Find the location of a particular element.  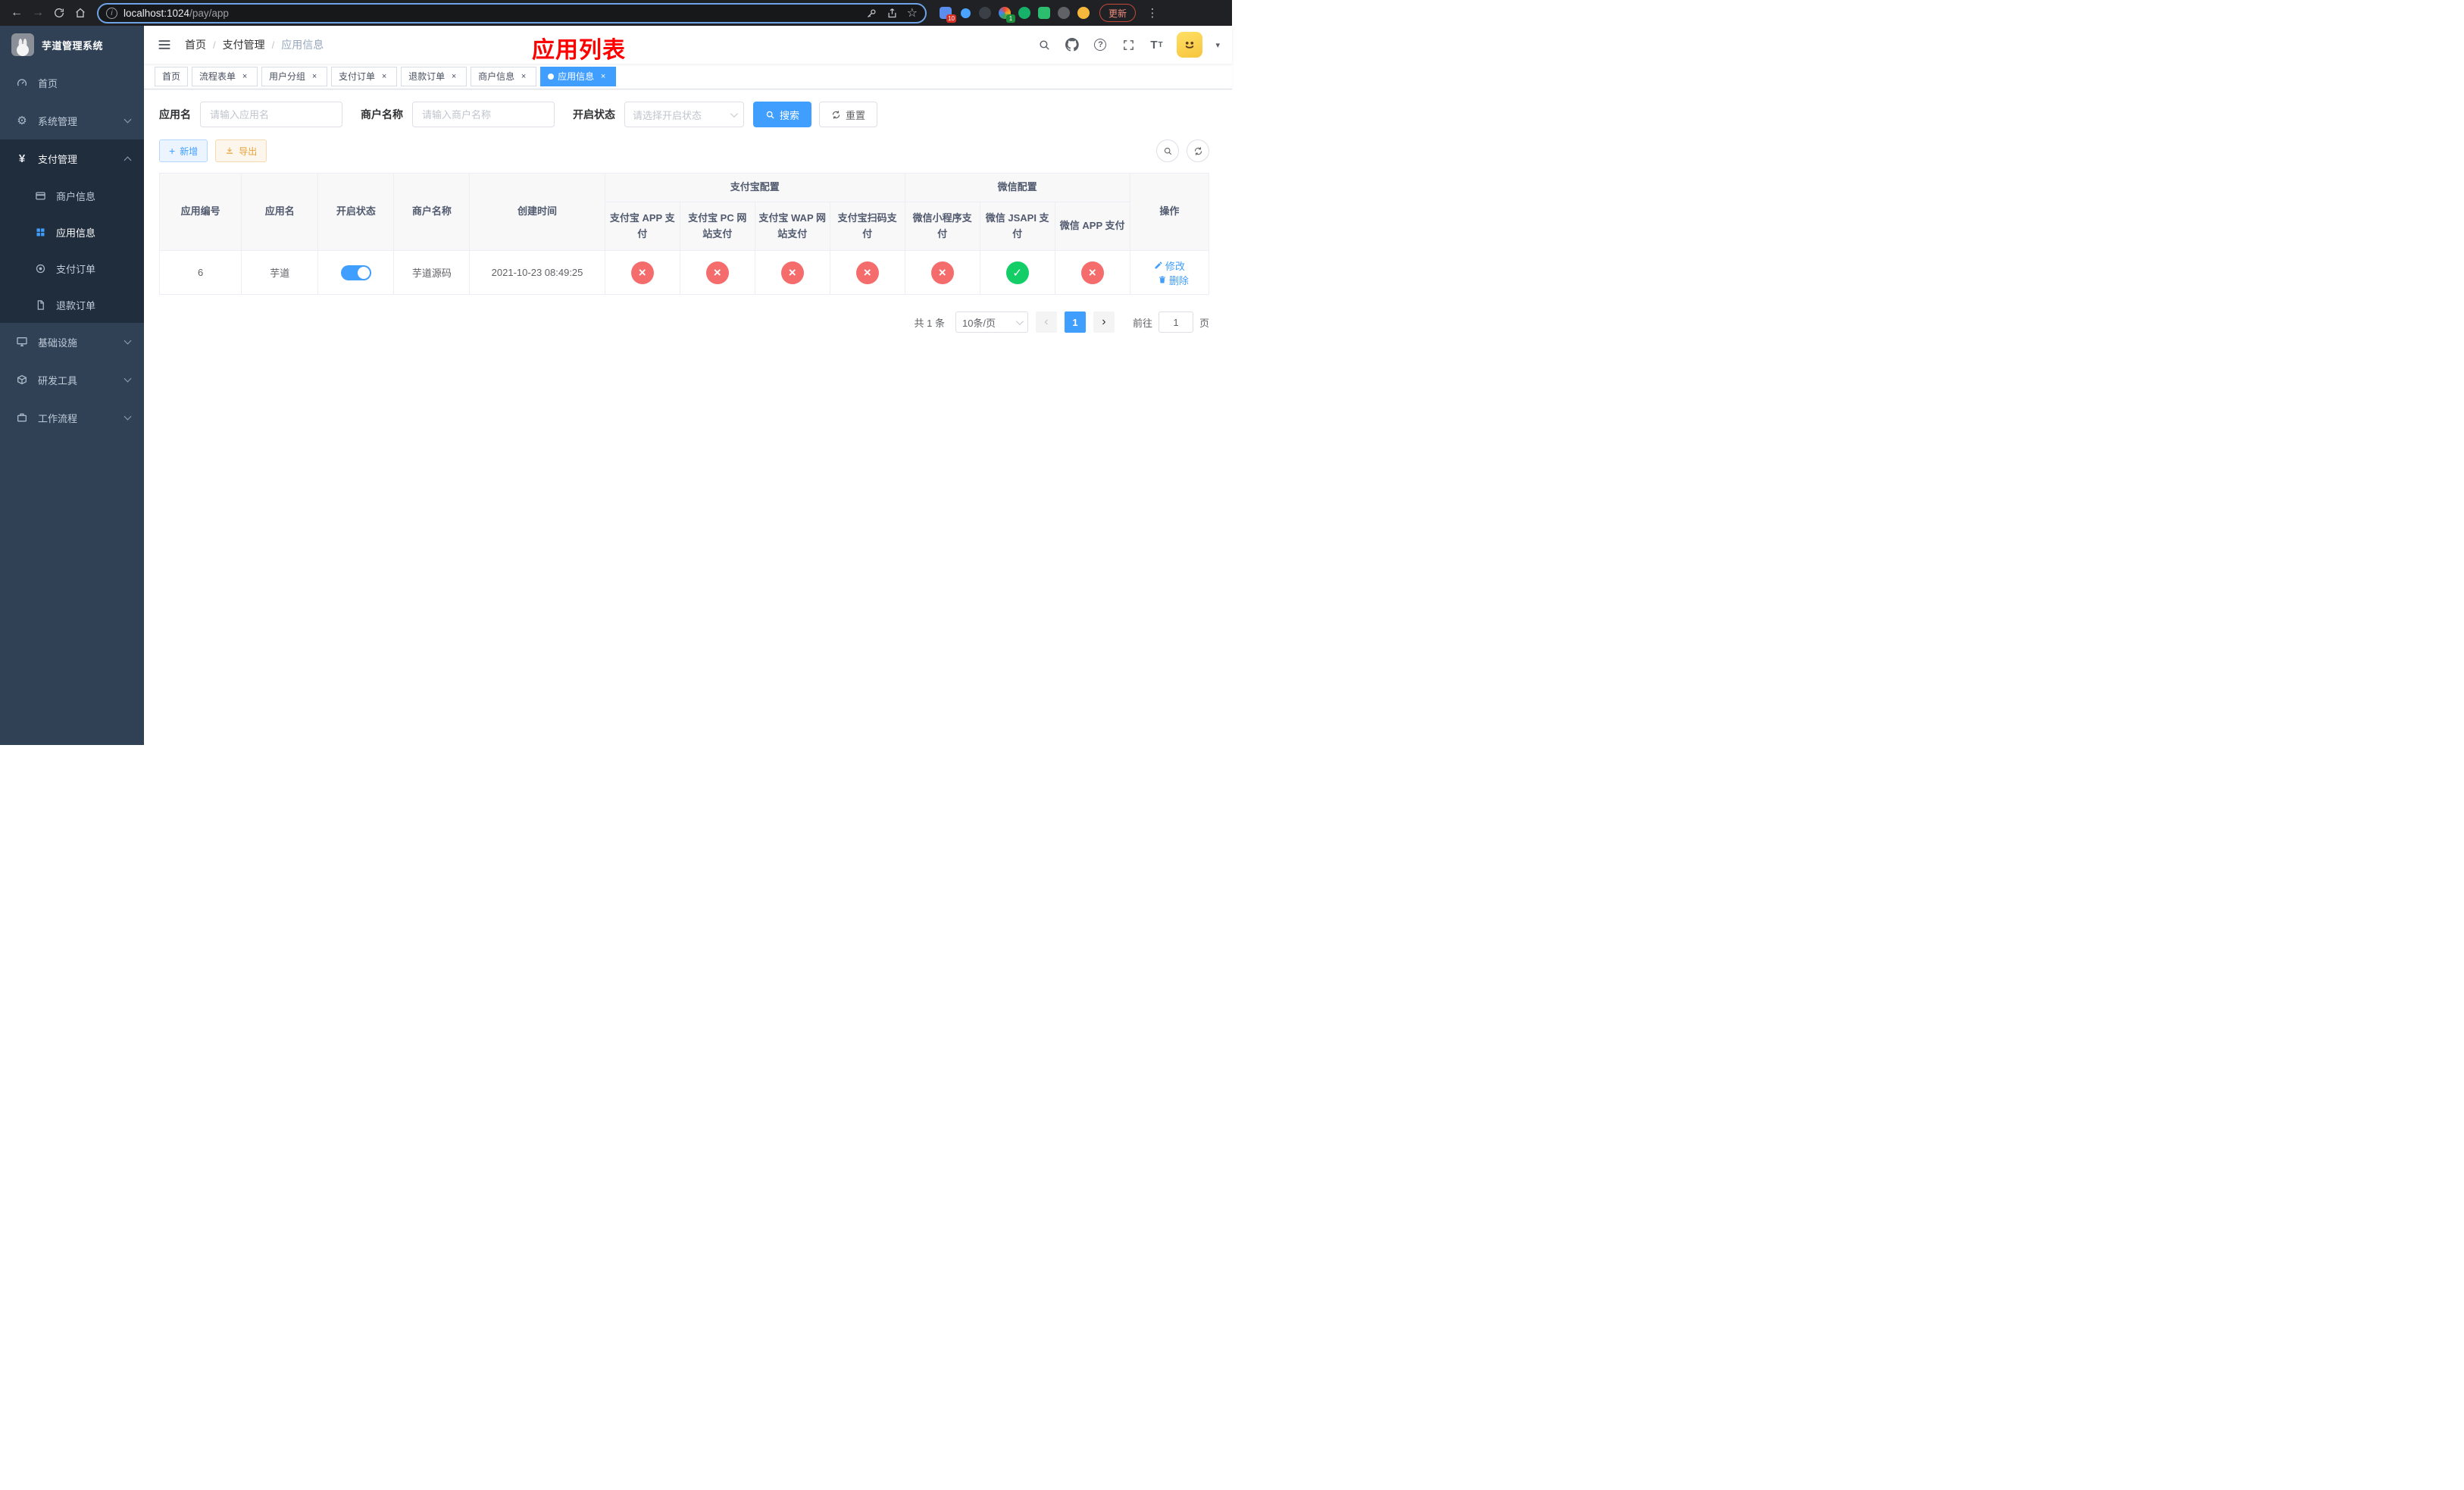

sidebar-item-refund-orders: 退款订单 is located at coordinates (72, 304).